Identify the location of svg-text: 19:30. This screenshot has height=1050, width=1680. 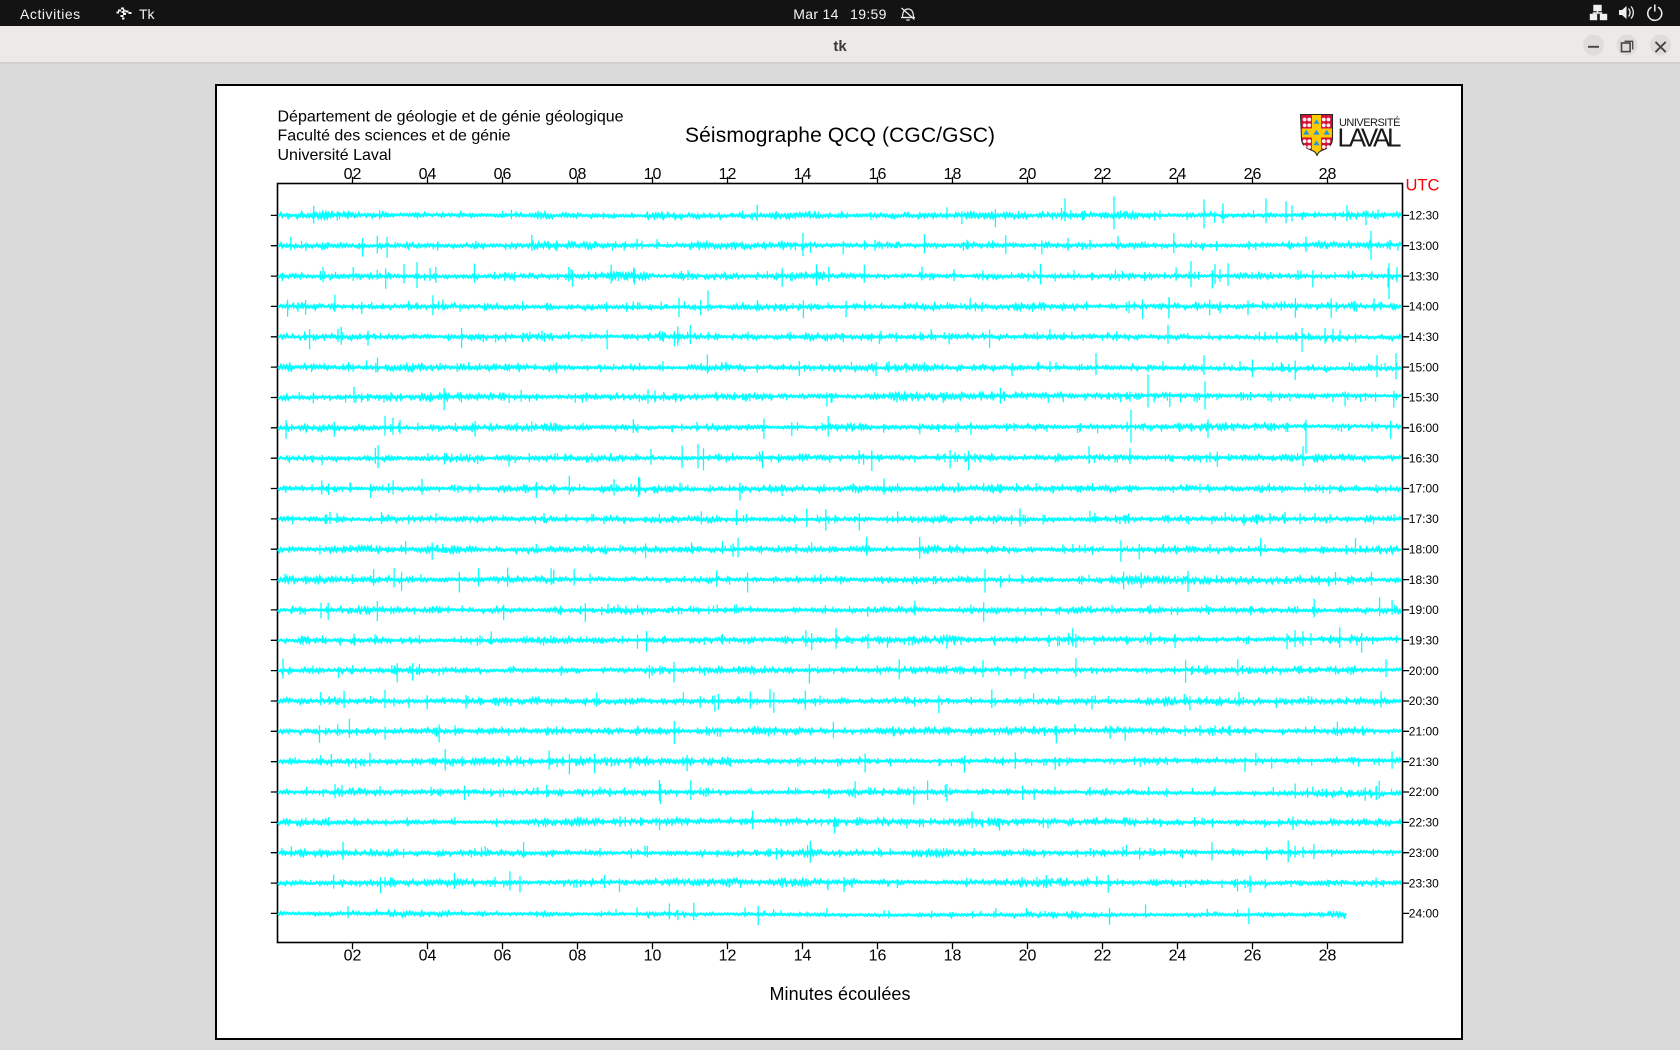
(1424, 641).